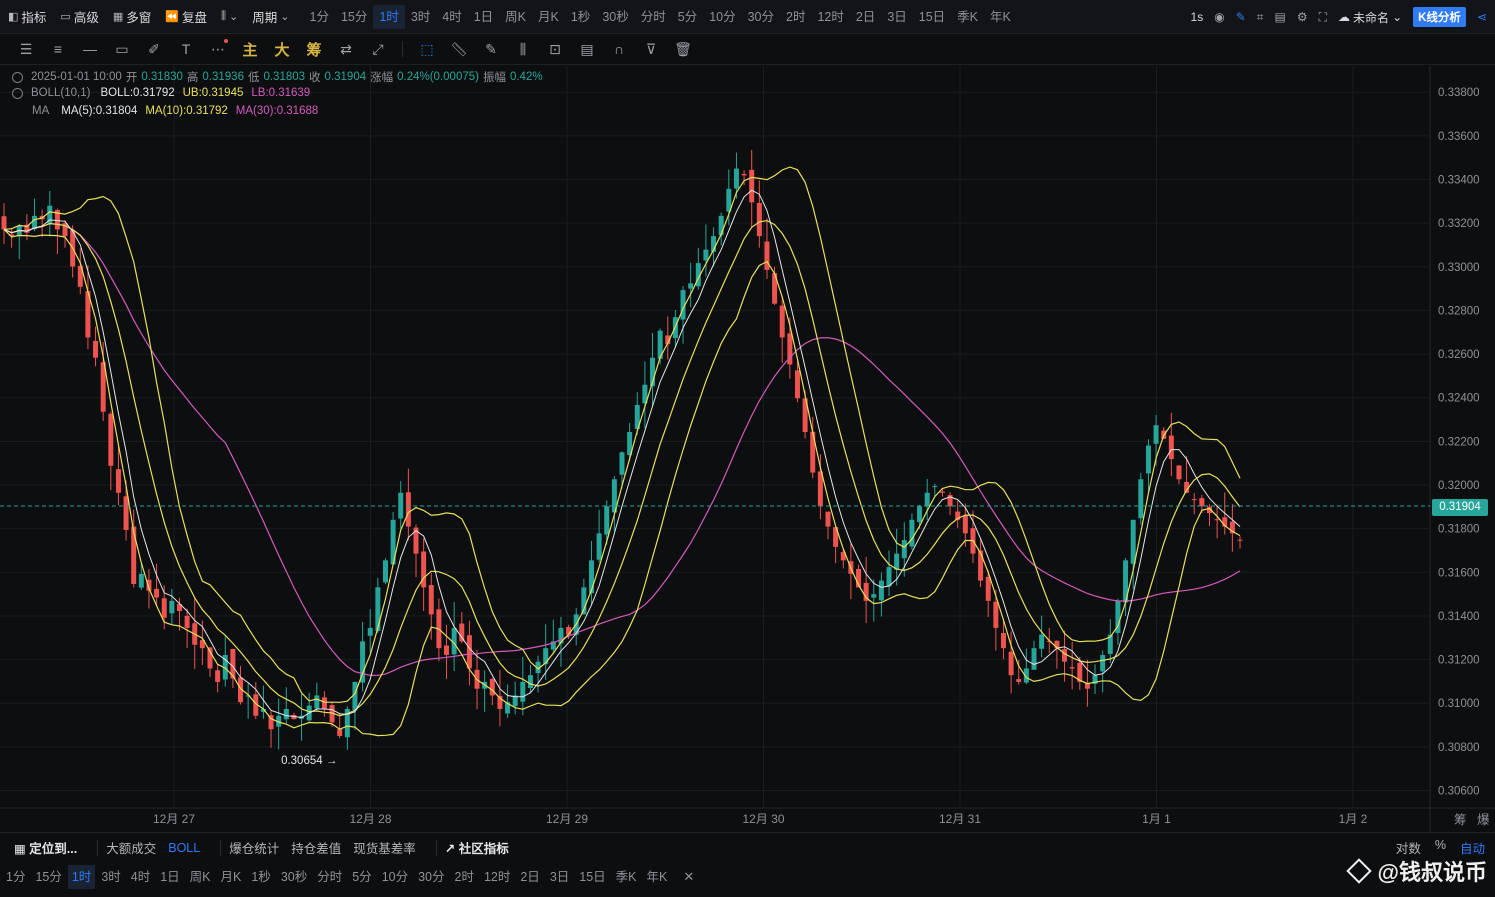  I want to click on x-tick-label: 1月 1, so click(1156, 819).